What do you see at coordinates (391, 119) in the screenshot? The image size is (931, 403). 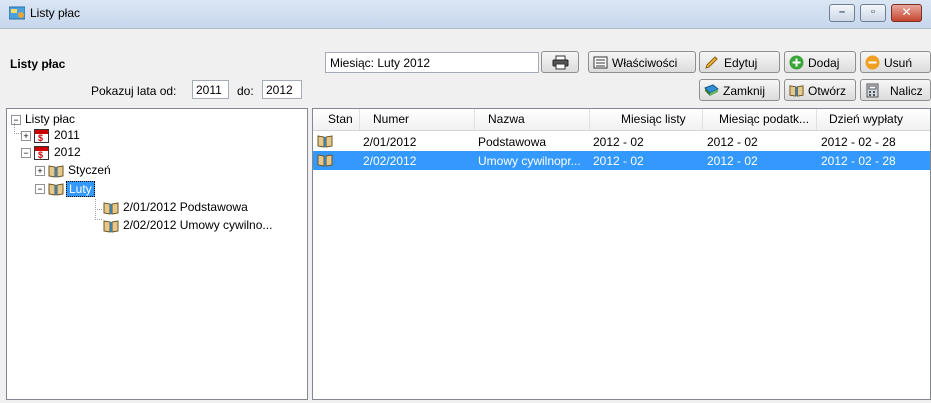 I see `column-header-numer: Numer` at bounding box center [391, 119].